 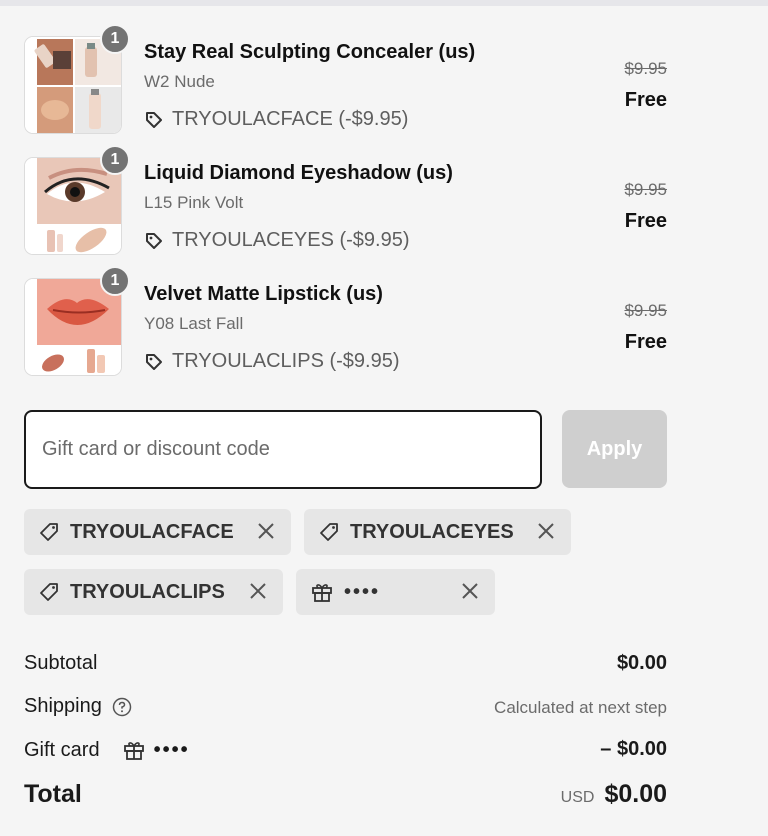 I want to click on total-value-group: USD $0.00, so click(x=614, y=794).